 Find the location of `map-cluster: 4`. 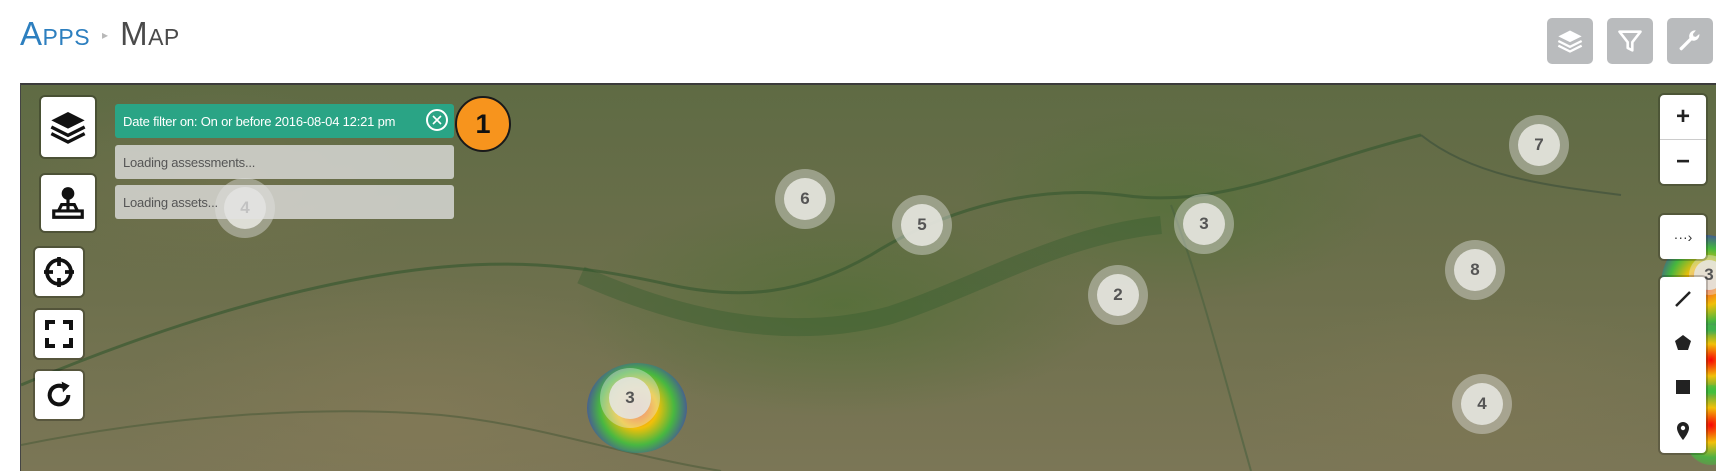

map-cluster: 4 is located at coordinates (1482, 404).